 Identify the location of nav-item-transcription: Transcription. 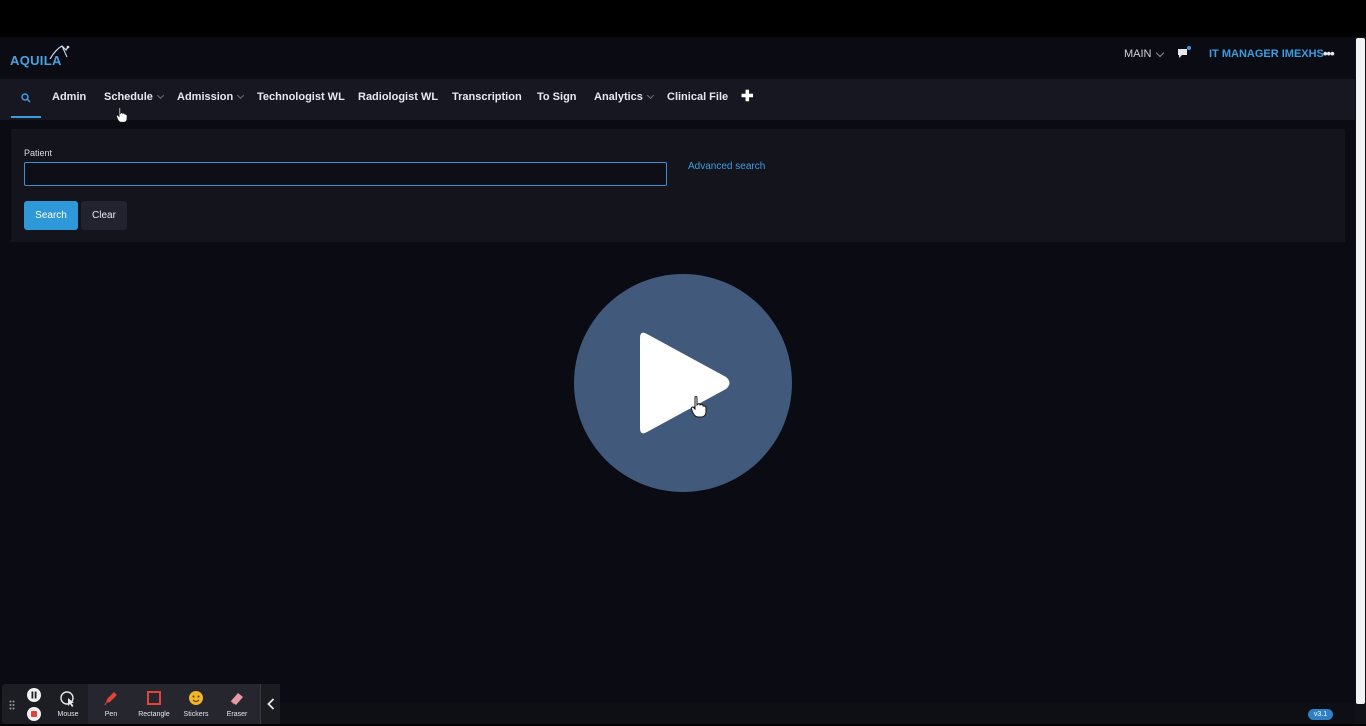
(487, 97).